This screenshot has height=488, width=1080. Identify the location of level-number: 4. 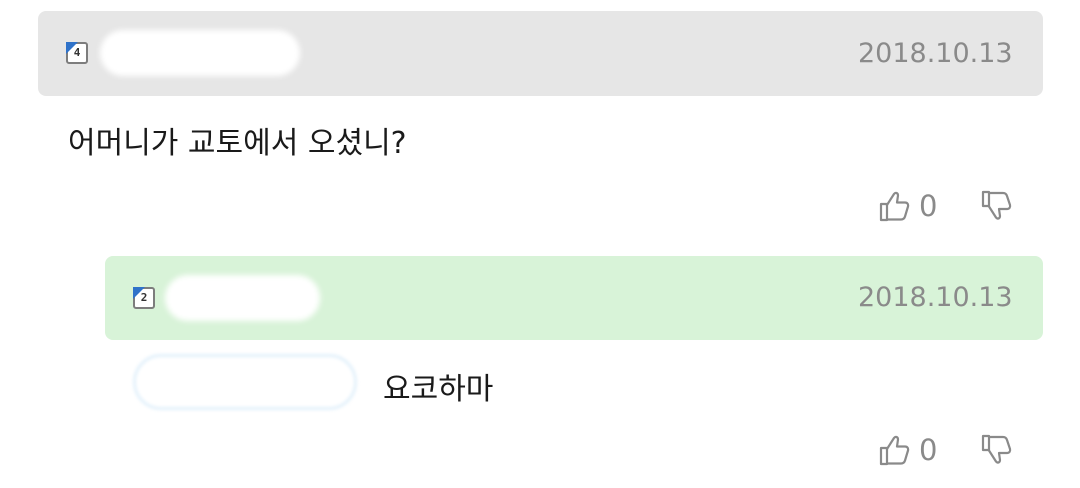
(77, 52).